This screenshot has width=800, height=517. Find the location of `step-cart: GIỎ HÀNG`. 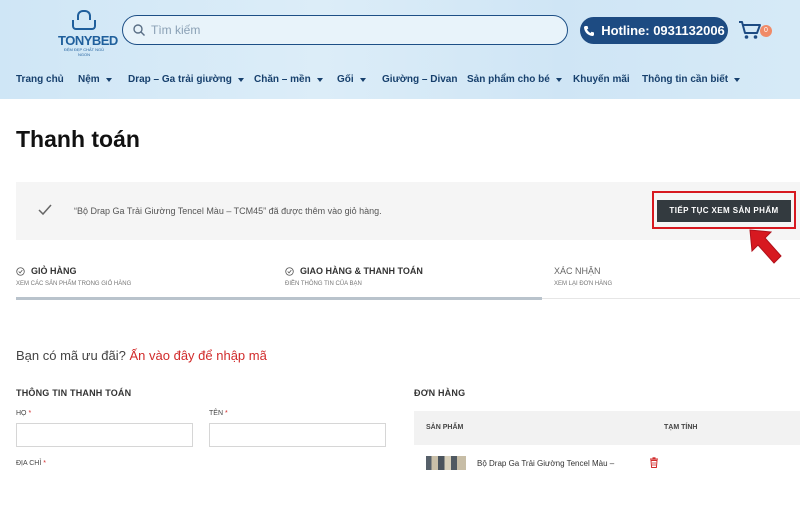

step-cart: GIỎ HÀNG is located at coordinates (46, 271).